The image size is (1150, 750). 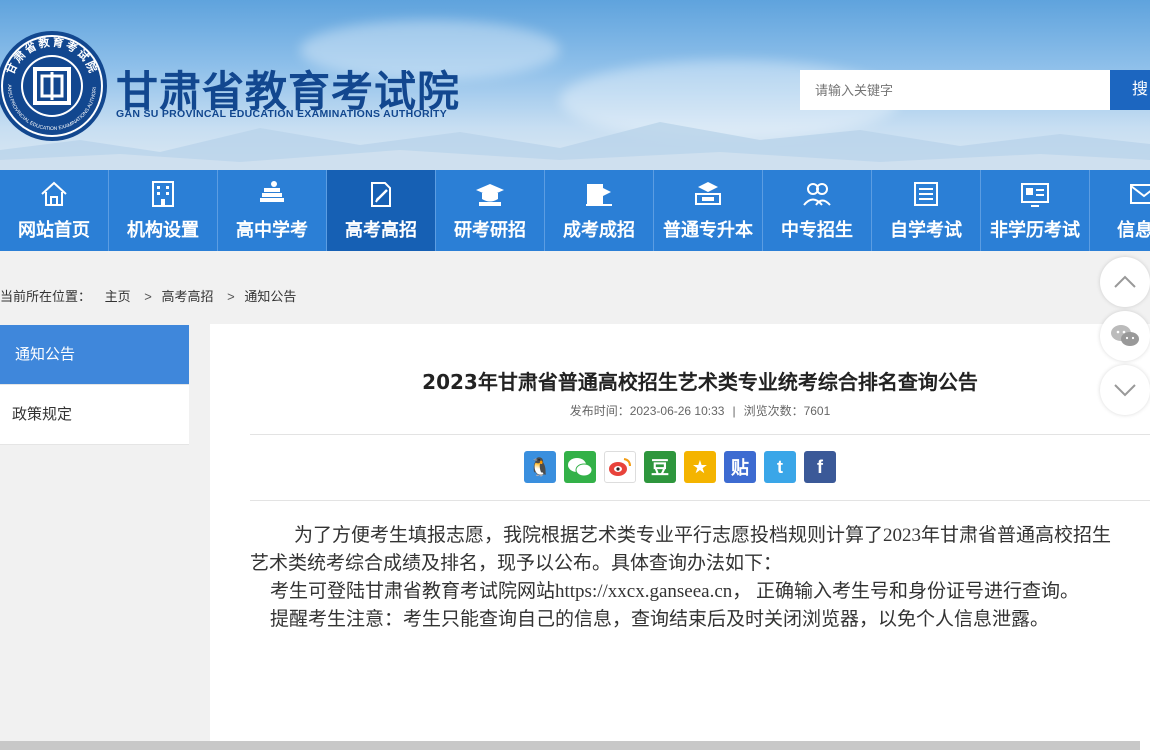 What do you see at coordinates (46, 296) in the screenshot?
I see `breadcrumb-prefix: 您当前所在位置：` at bounding box center [46, 296].